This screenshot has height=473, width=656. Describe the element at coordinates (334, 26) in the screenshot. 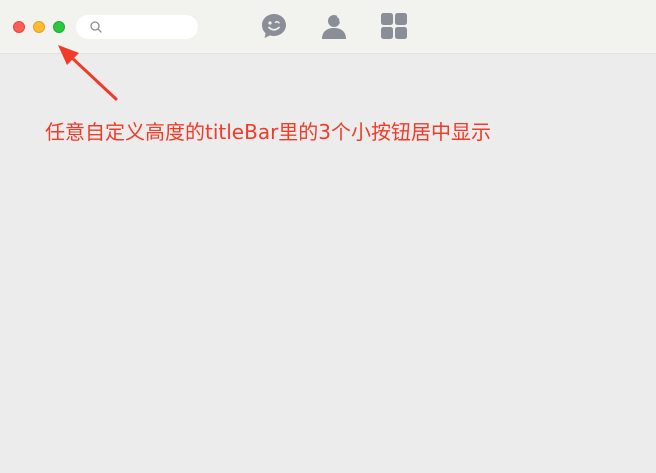

I see `contacts-icon` at that location.